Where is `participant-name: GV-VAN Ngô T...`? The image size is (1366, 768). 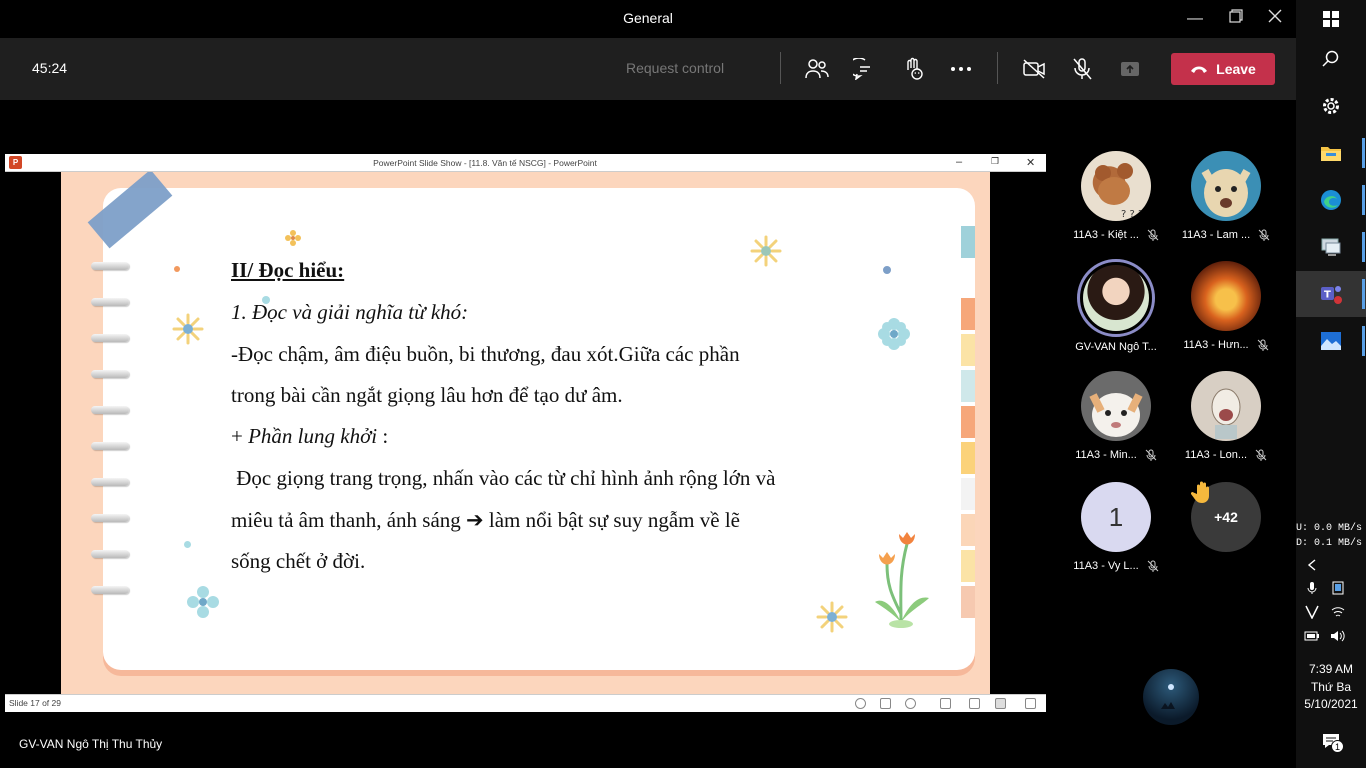
participant-name: GV-VAN Ngô T... is located at coordinates (1116, 347).